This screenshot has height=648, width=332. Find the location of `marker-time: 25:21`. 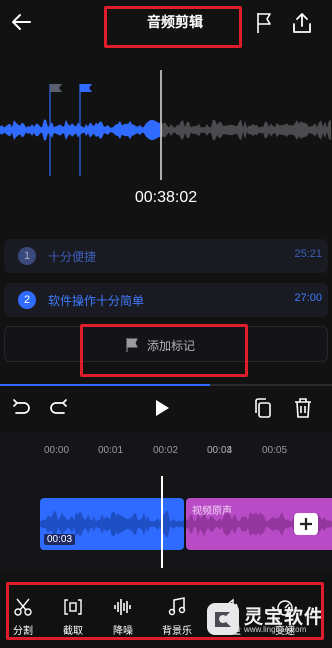

marker-time: 25:21 is located at coordinates (308, 254).